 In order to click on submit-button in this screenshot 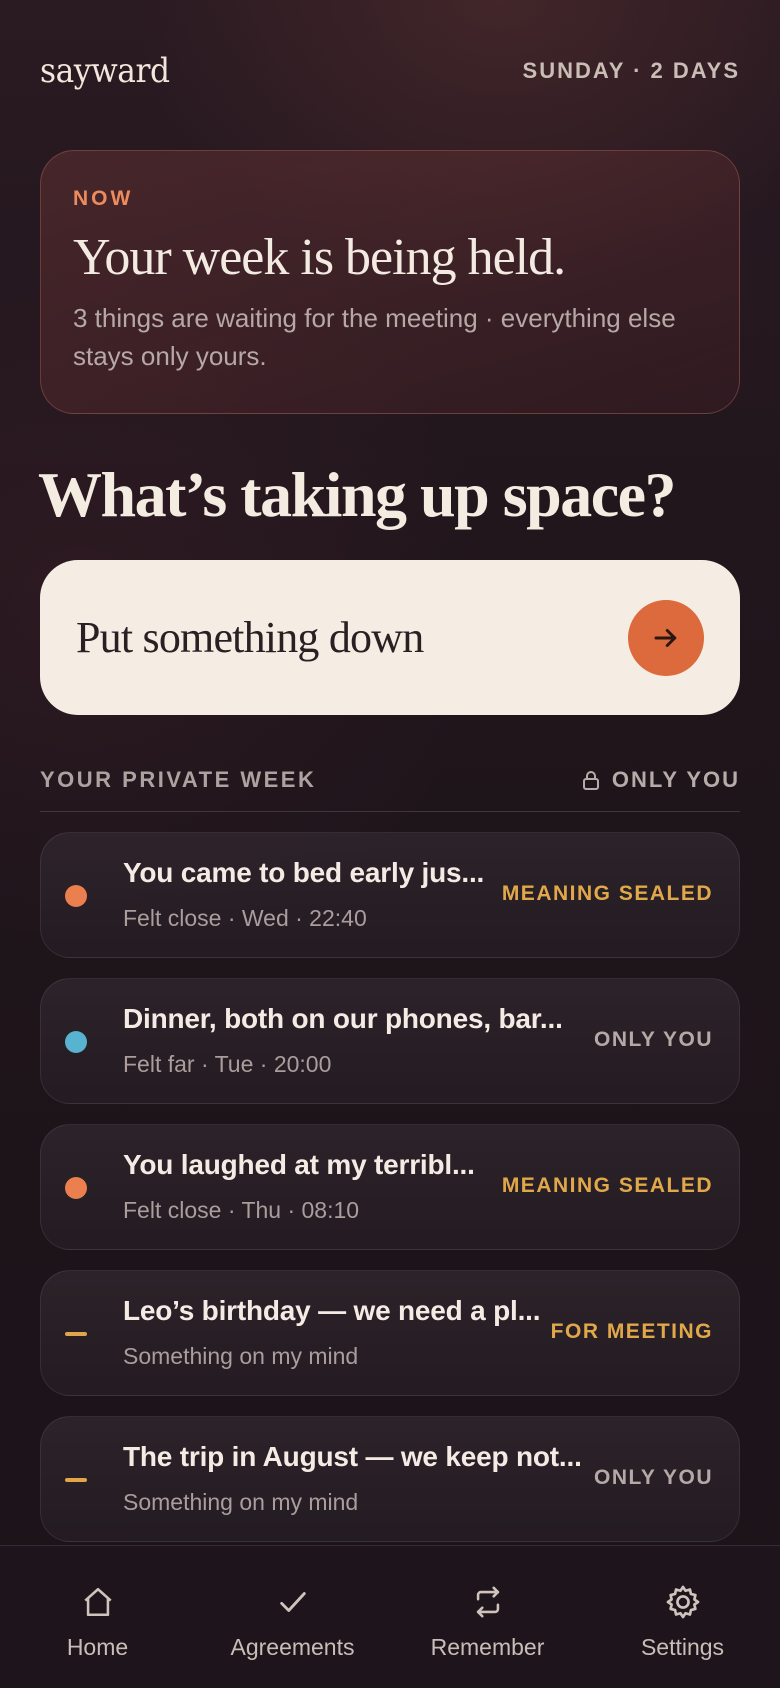, I will do `click(666, 637)`.